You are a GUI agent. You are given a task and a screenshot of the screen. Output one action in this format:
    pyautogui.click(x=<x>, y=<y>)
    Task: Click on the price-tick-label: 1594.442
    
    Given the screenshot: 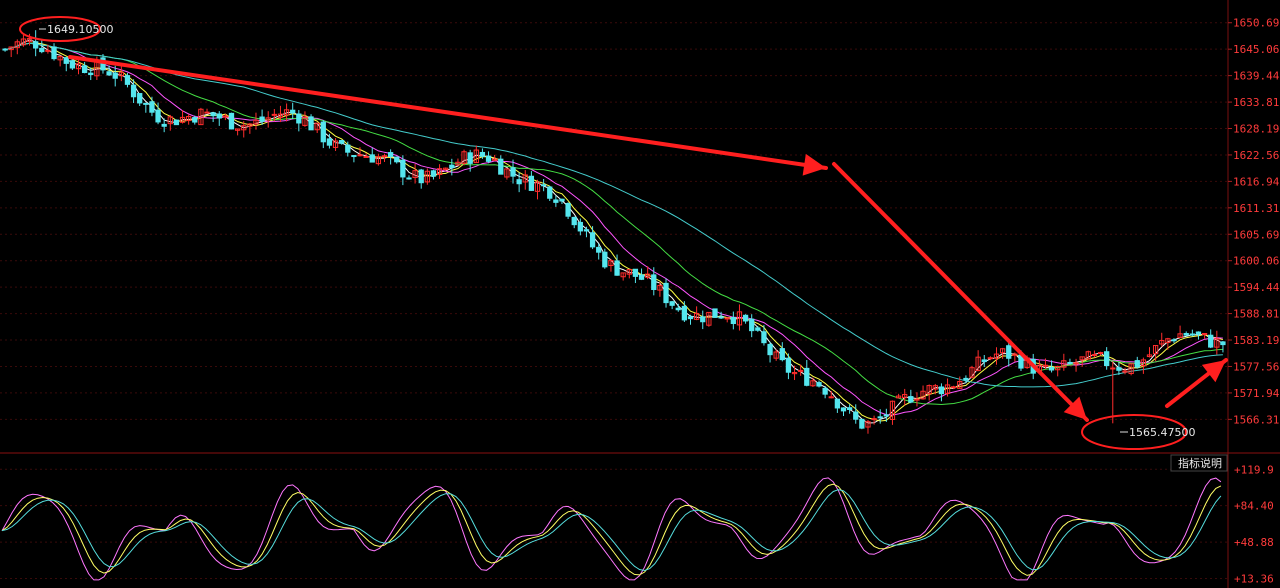 What is the action you would take?
    pyautogui.click(x=1256, y=287)
    